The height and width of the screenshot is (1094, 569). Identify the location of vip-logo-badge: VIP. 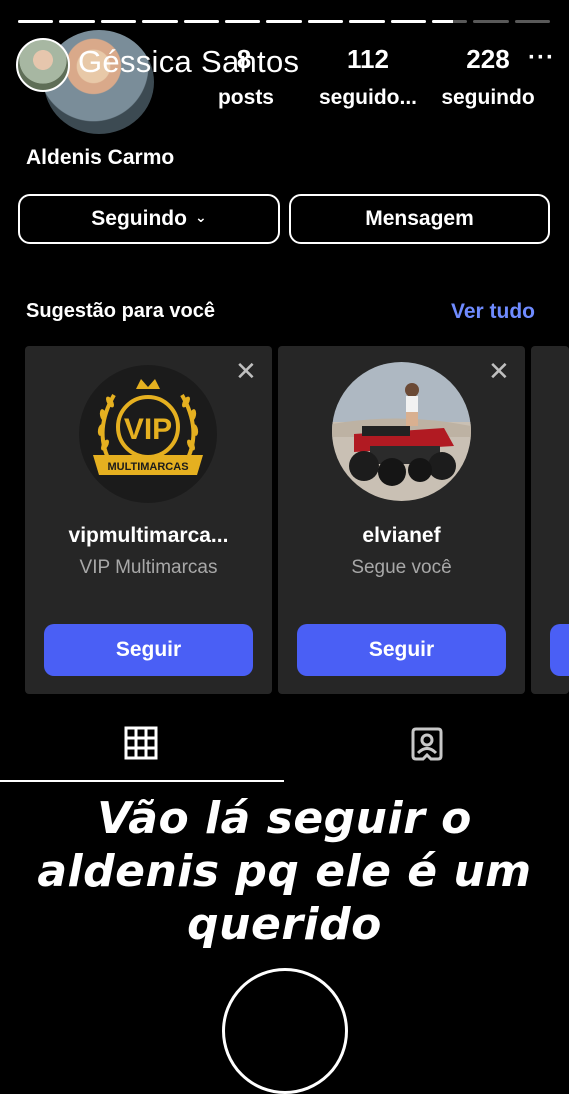
(148, 429).